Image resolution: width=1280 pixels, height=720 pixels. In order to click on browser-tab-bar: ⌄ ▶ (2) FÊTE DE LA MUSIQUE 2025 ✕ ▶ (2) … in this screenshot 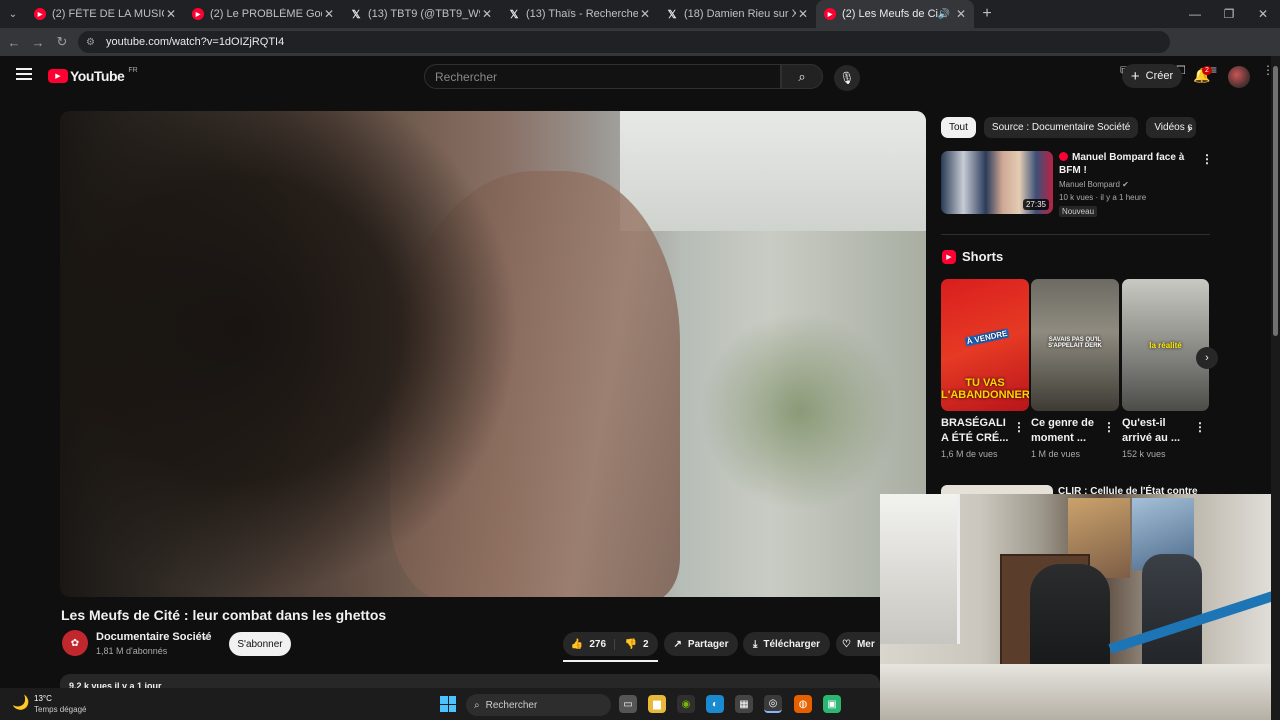, I will do `click(640, 14)`.